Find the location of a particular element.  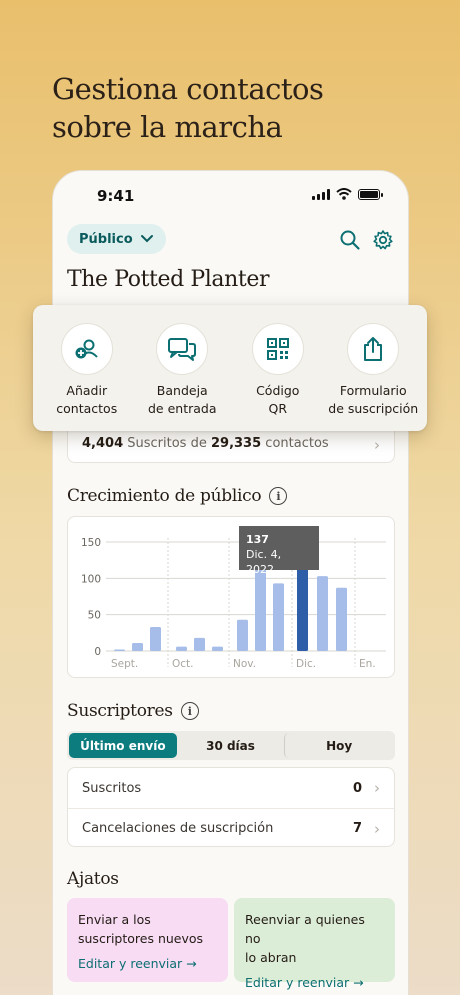

quick-action-inbox: Bandeja de entrada is located at coordinates (182, 377).